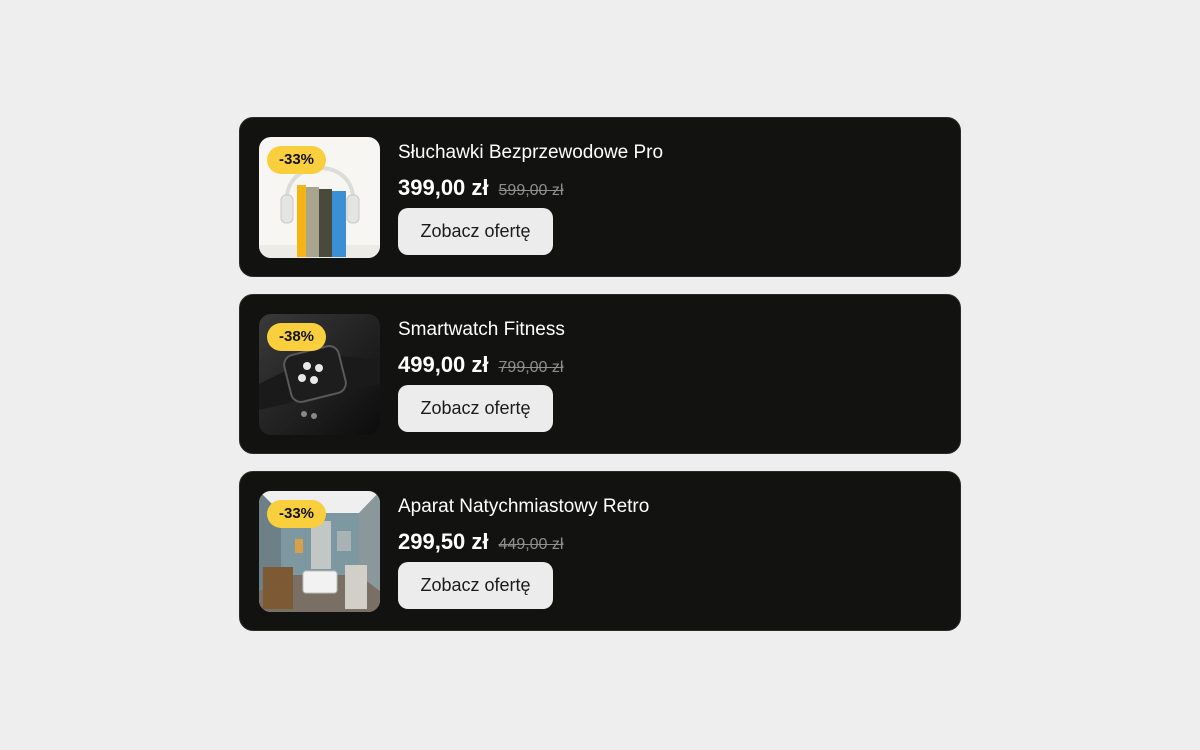  I want to click on current-price: 499,00 zł, so click(443, 364).